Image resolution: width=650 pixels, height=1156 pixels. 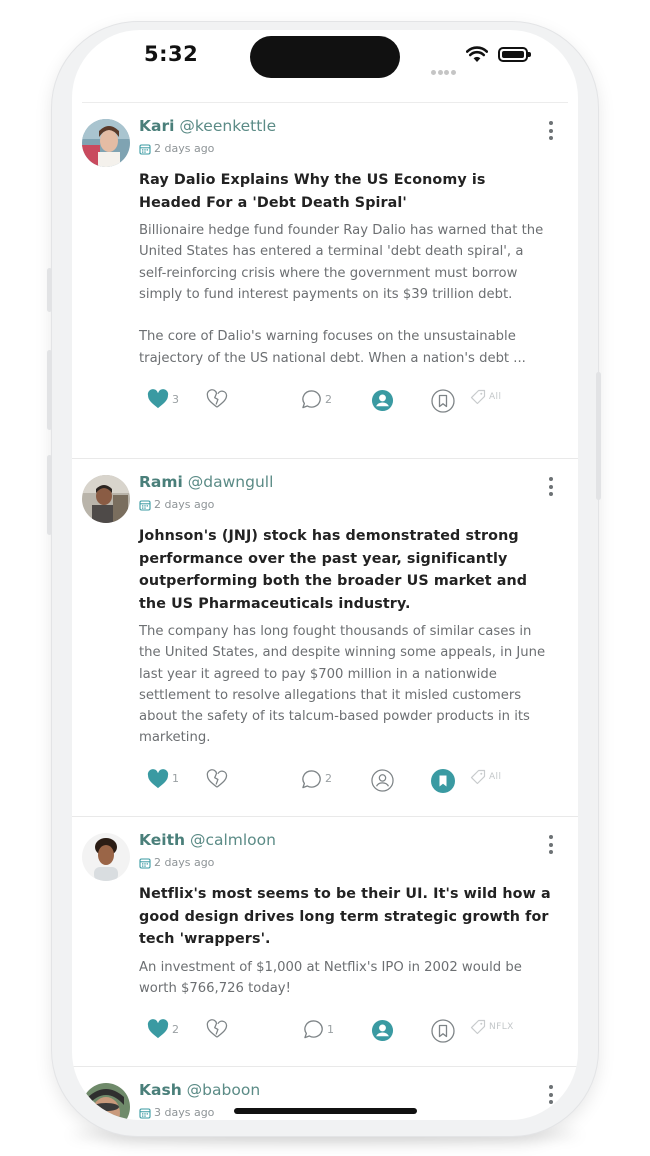 I want to click on tag-button: NFLX, so click(x=492, y=1027).